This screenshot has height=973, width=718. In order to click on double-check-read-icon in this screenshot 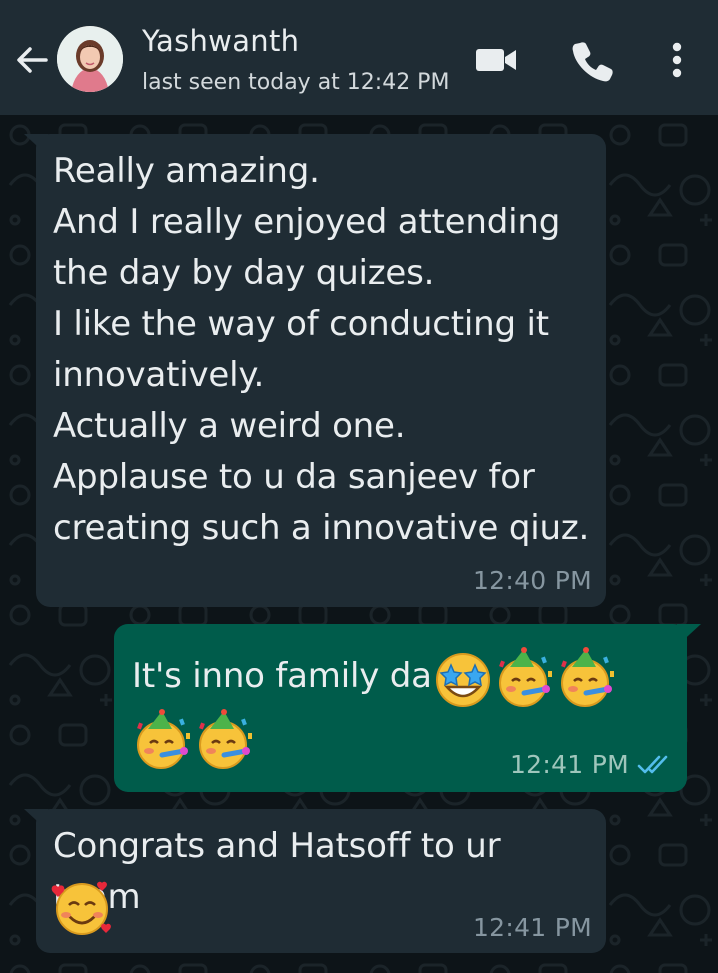, I will do `click(652, 764)`.